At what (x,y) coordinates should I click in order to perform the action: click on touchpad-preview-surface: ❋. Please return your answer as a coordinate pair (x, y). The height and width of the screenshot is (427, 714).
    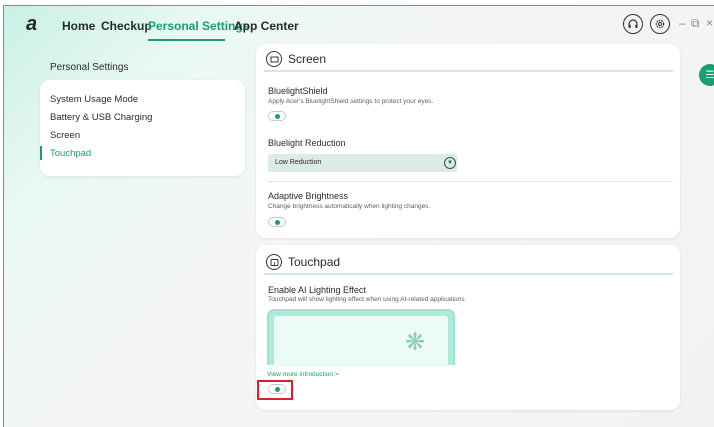
    Looking at the image, I should click on (361, 341).